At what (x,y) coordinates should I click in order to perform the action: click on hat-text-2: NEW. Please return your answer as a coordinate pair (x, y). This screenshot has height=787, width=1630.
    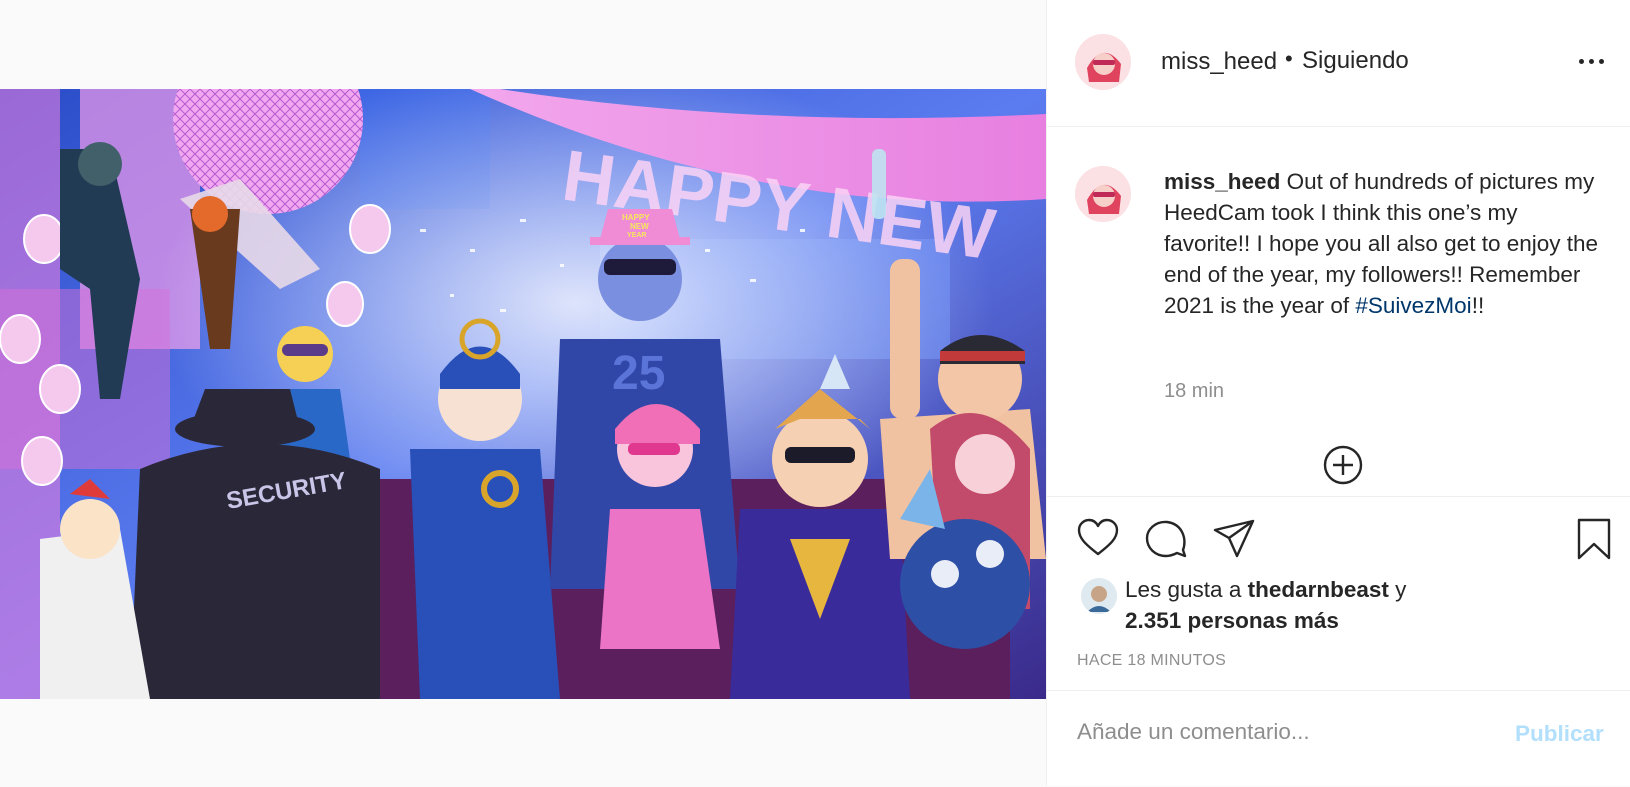
    Looking at the image, I should click on (639, 226).